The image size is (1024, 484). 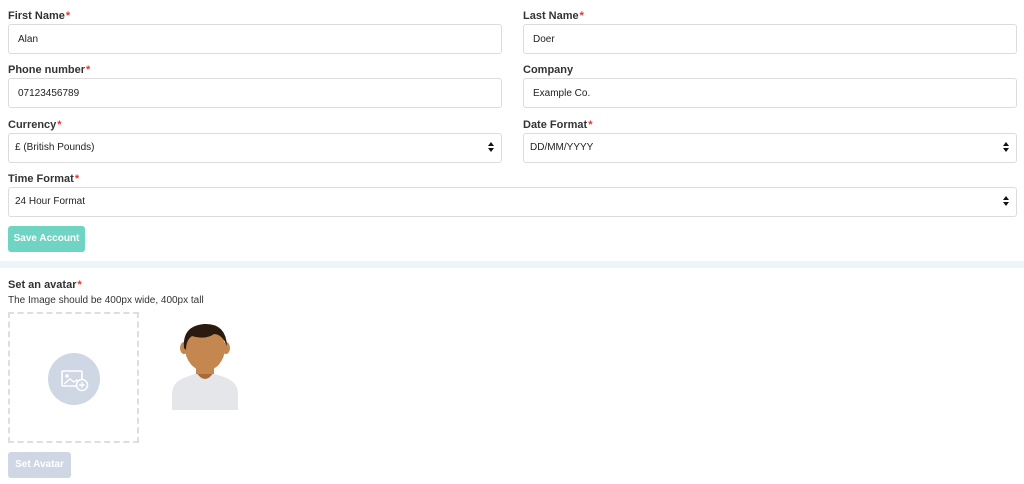 I want to click on set-avatar-button: Set Avatar, so click(x=39, y=465).